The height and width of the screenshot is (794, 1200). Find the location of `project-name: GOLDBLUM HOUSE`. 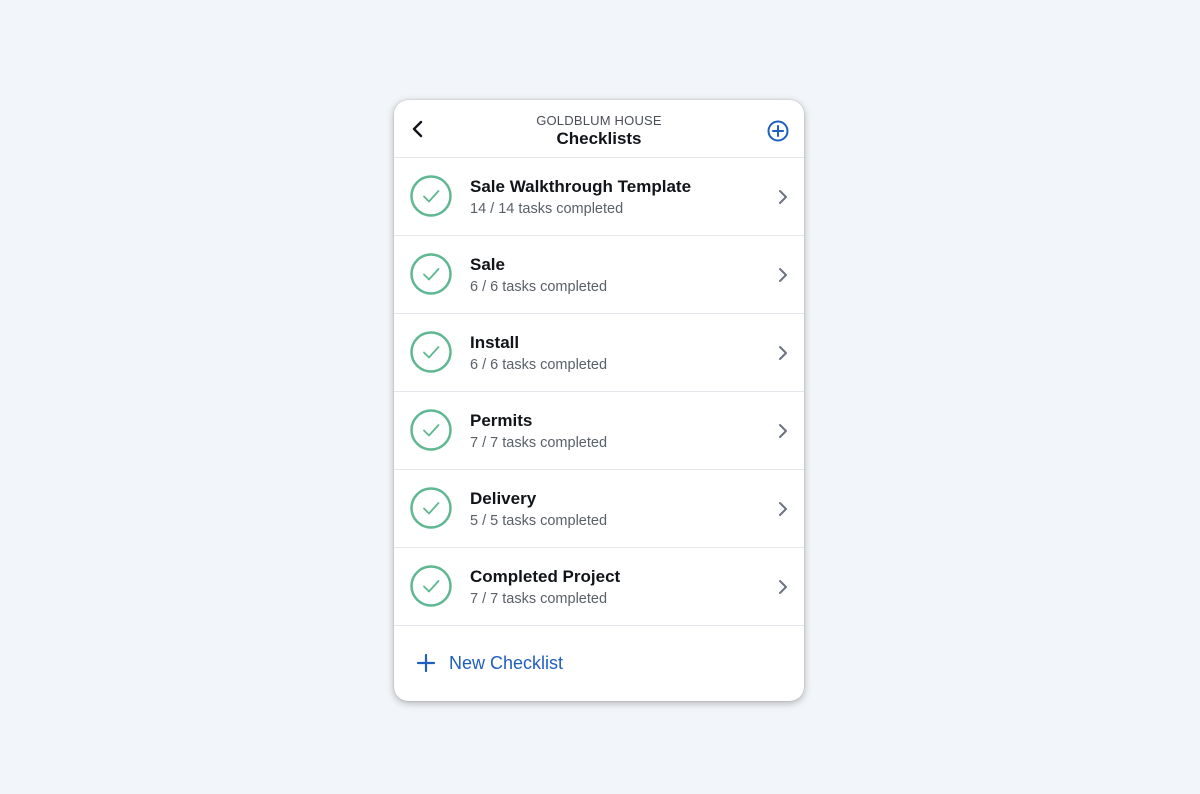

project-name: GOLDBLUM HOUSE is located at coordinates (599, 120).